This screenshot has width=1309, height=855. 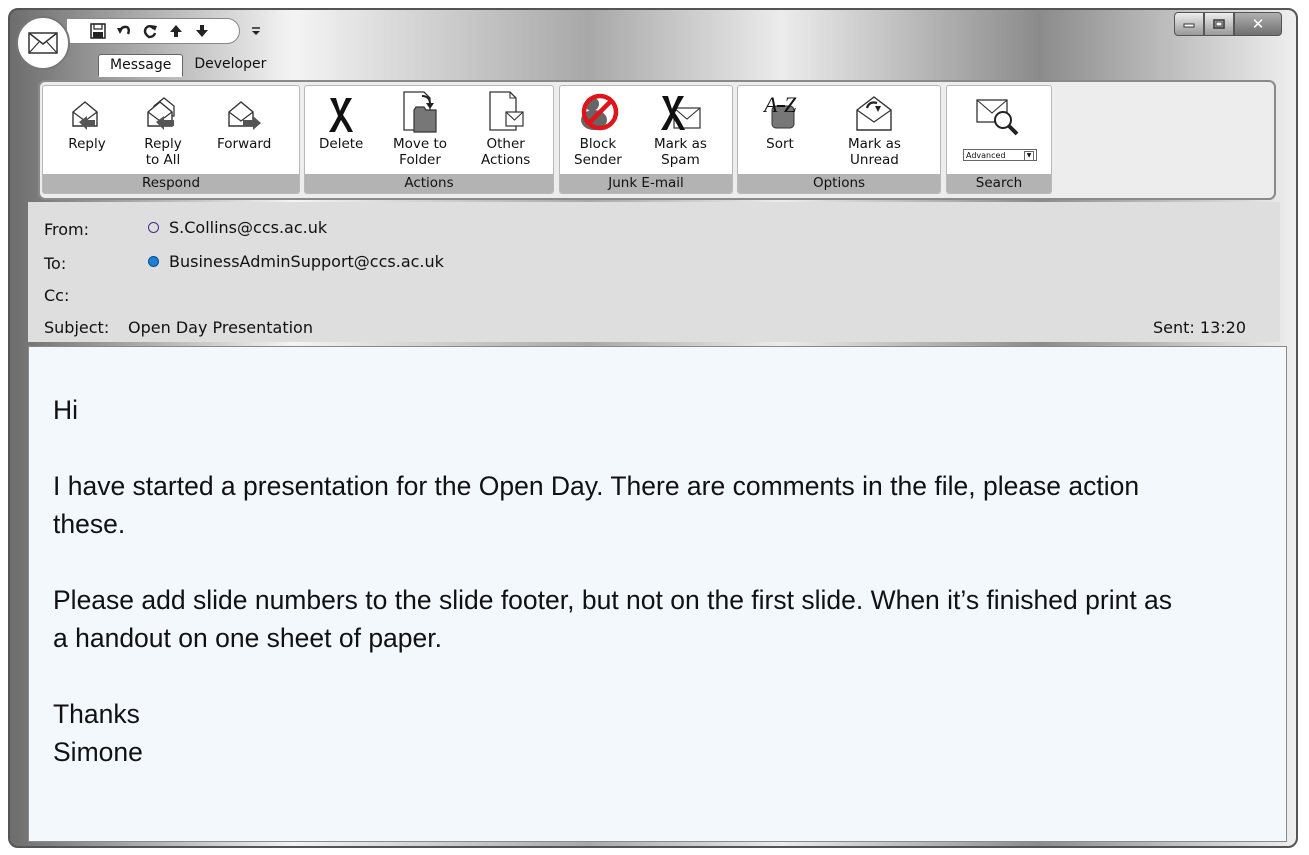 What do you see at coordinates (506, 111) in the screenshot?
I see `other-actions-icon` at bounding box center [506, 111].